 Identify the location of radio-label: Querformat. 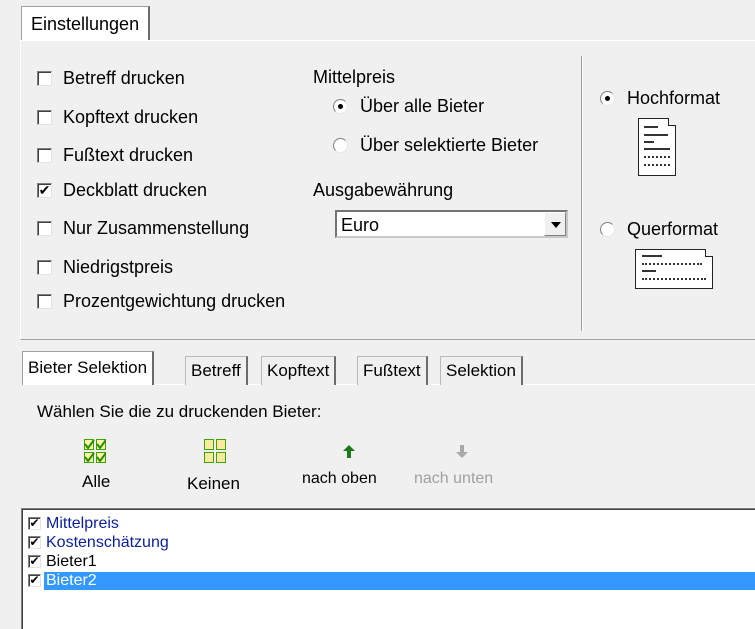
(673, 229).